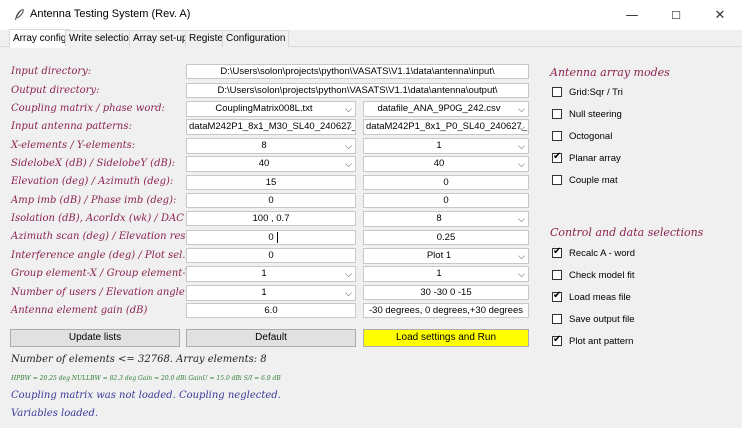  What do you see at coordinates (632, 15) in the screenshot?
I see `minimize-button: —` at bounding box center [632, 15].